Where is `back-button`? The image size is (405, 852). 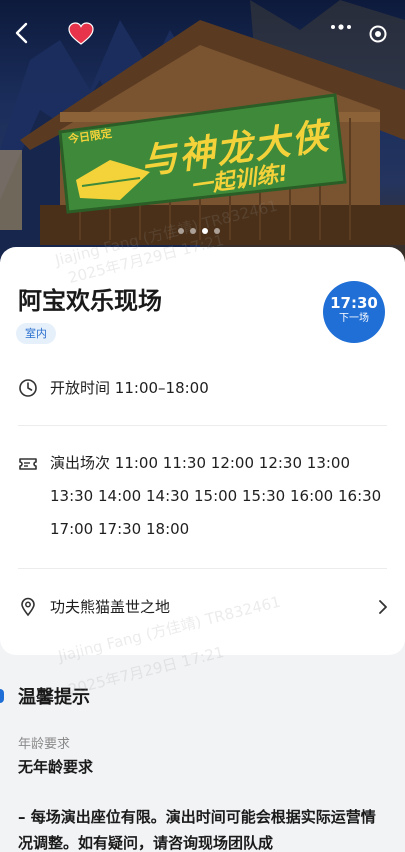
back-button is located at coordinates (30, 38).